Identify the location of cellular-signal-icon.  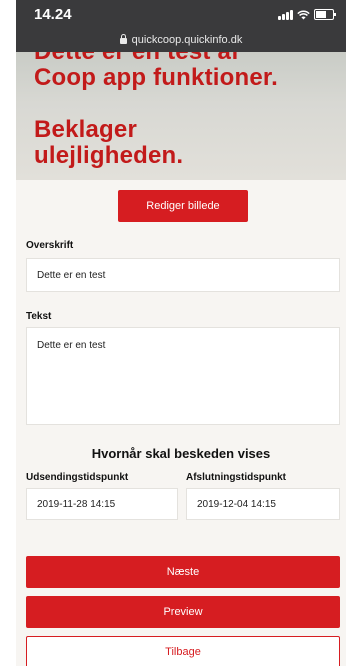
(285, 14).